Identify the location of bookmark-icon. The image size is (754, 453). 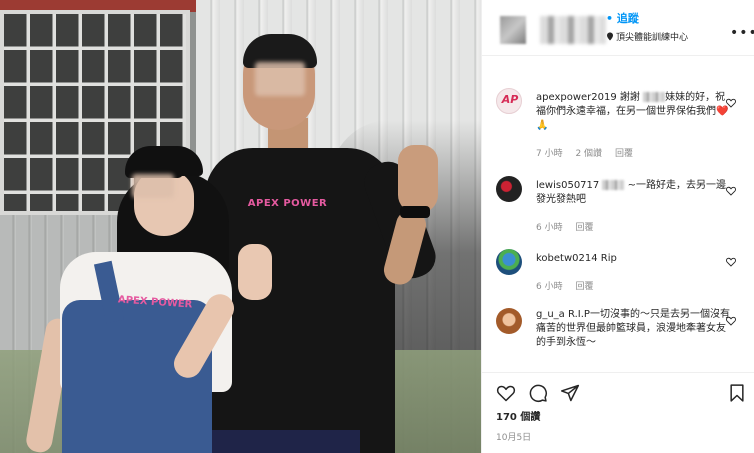
(737, 393).